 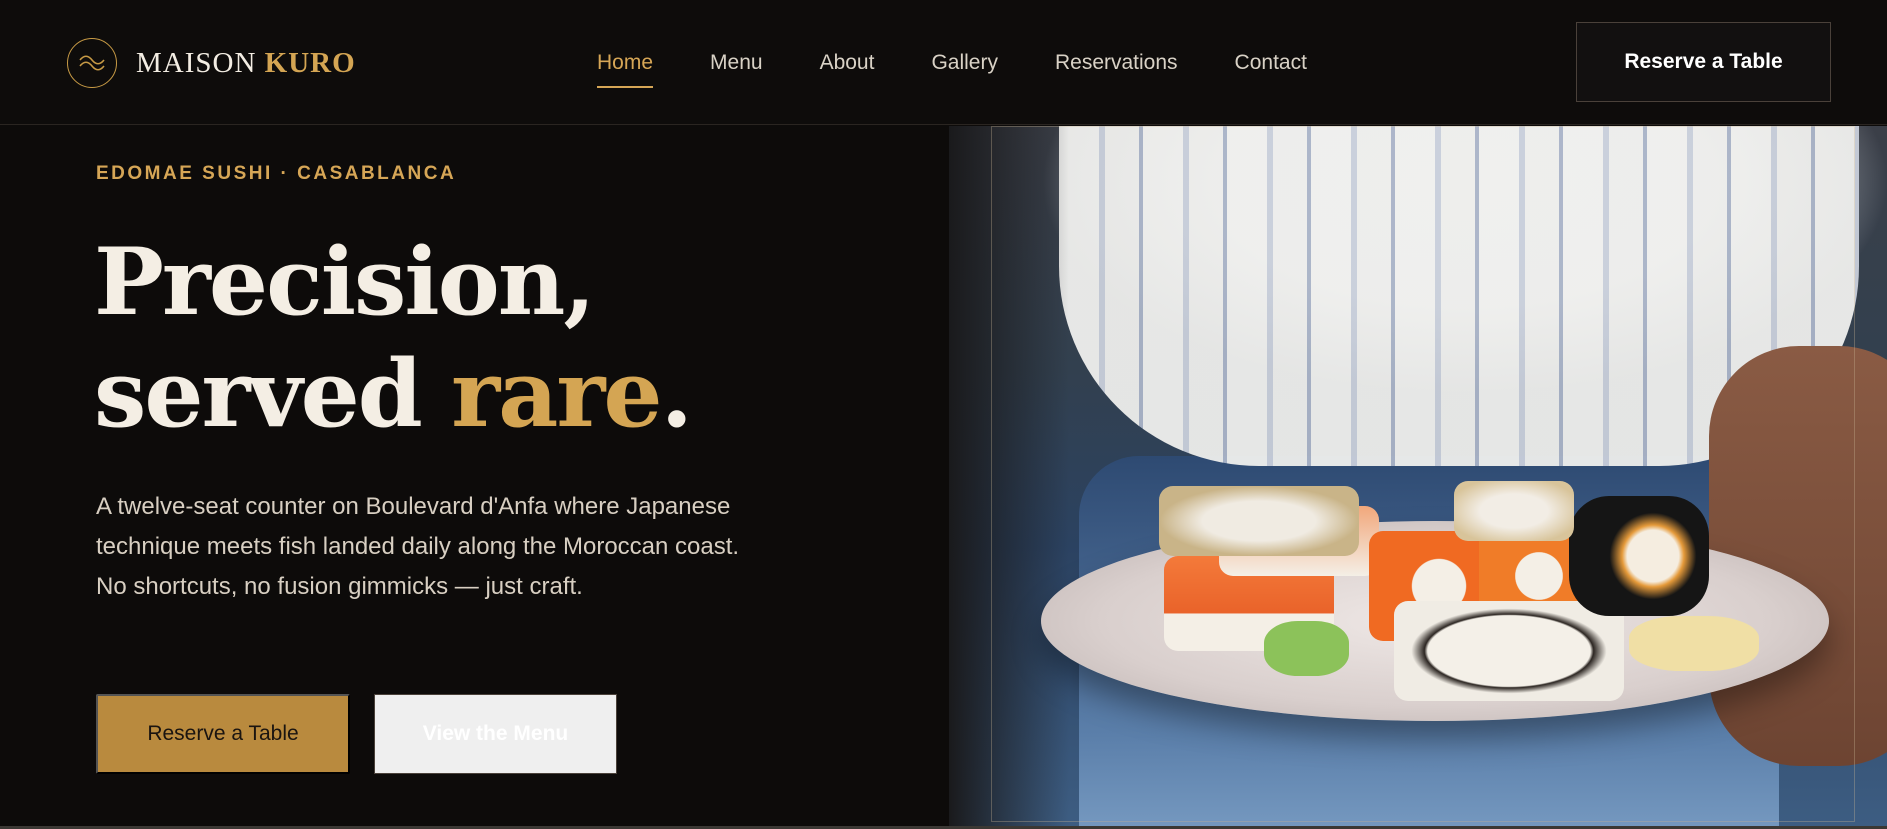 I want to click on brand-name: MAISON KURO, so click(x=246, y=63).